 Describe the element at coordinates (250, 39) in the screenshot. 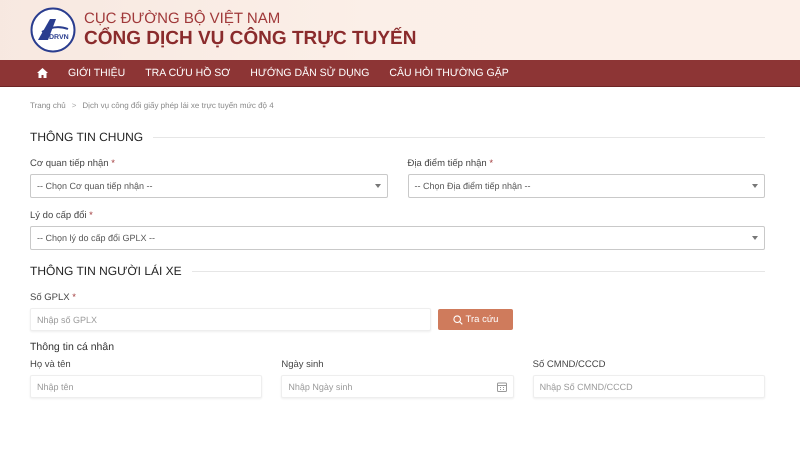

I see `portal-title: CỔNG DỊCH VỤ CÔNG TRỰC TUYẾN` at that location.